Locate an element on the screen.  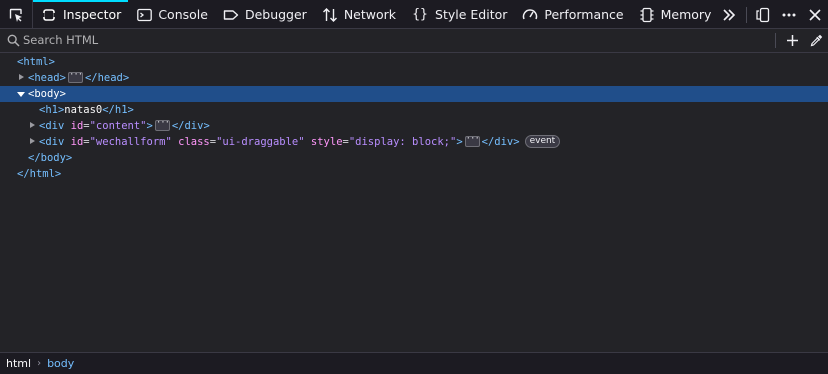
memory-icon is located at coordinates (647, 15).